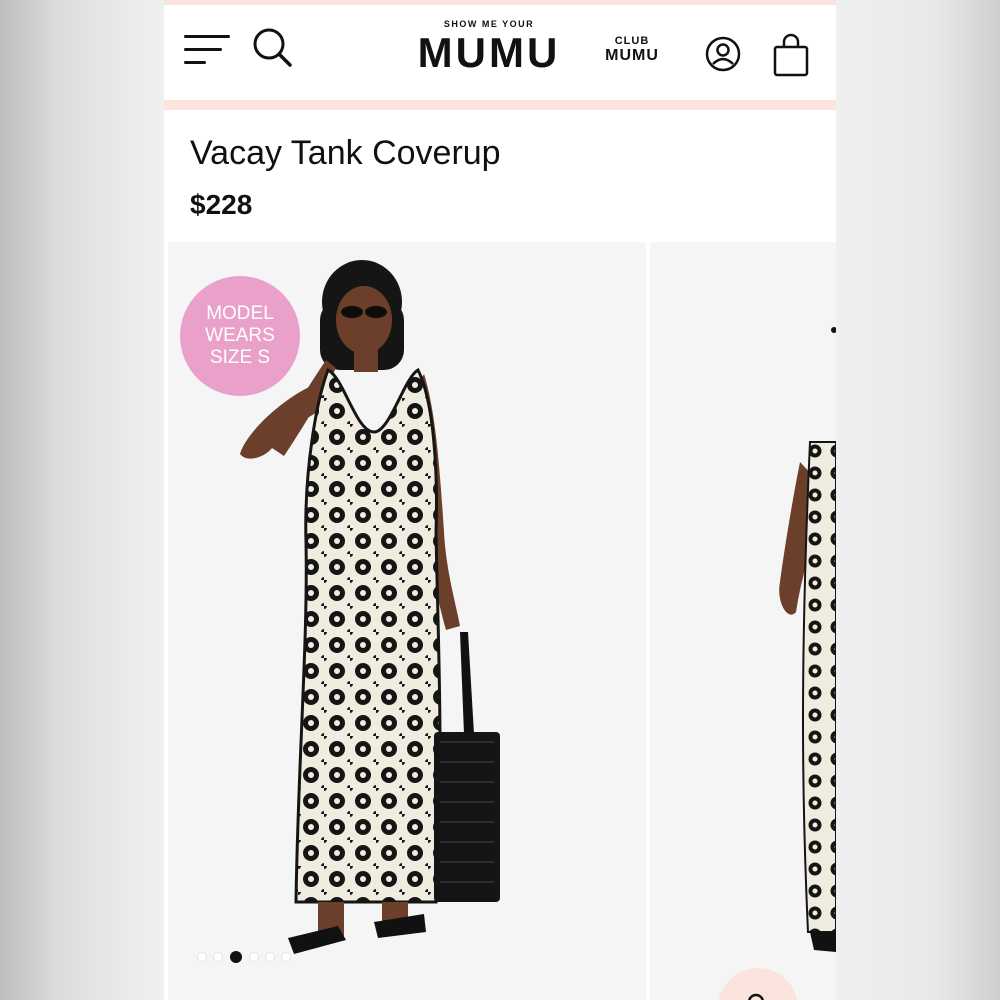 This screenshot has width=1000, height=1000. Describe the element at coordinates (240, 313) in the screenshot. I see `badge-line: MODEL` at that location.